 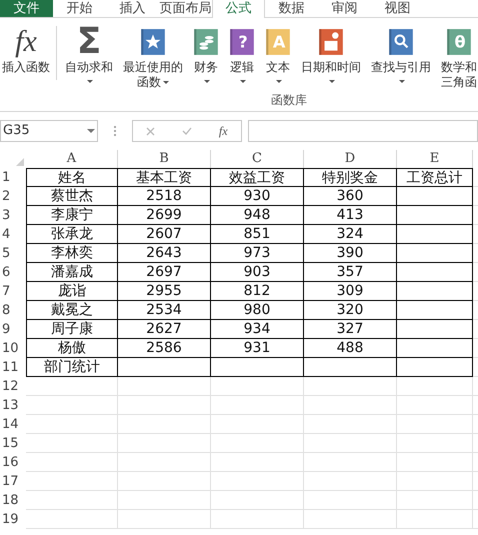 What do you see at coordinates (13, 519) in the screenshot?
I see `row-header: 19` at bounding box center [13, 519].